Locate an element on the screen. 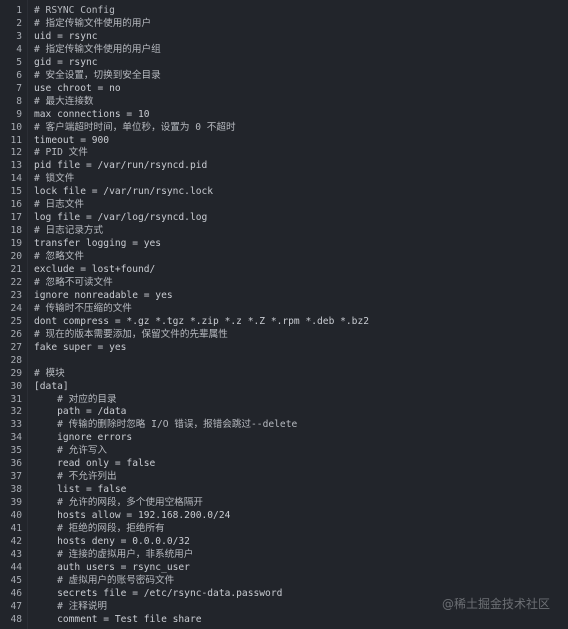  code-comment: # 不允许列出 is located at coordinates (75, 477).